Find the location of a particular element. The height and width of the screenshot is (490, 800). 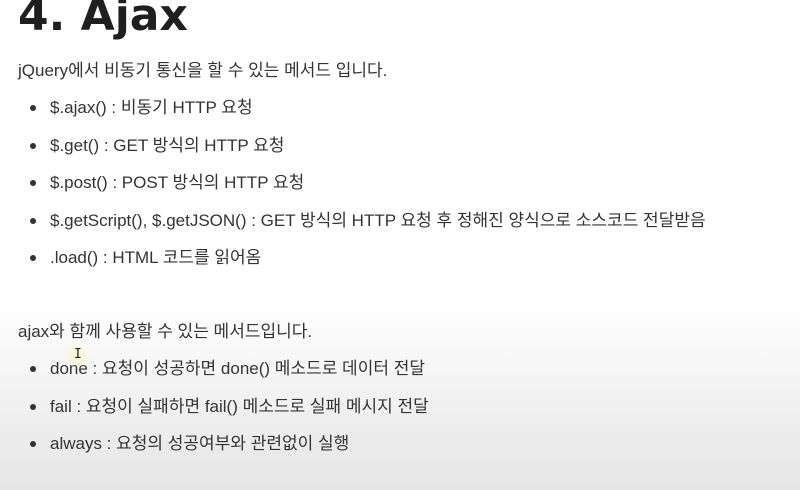

list-item-text: $.ajax() : 비동기 HTTP 요청 is located at coordinates (151, 107).